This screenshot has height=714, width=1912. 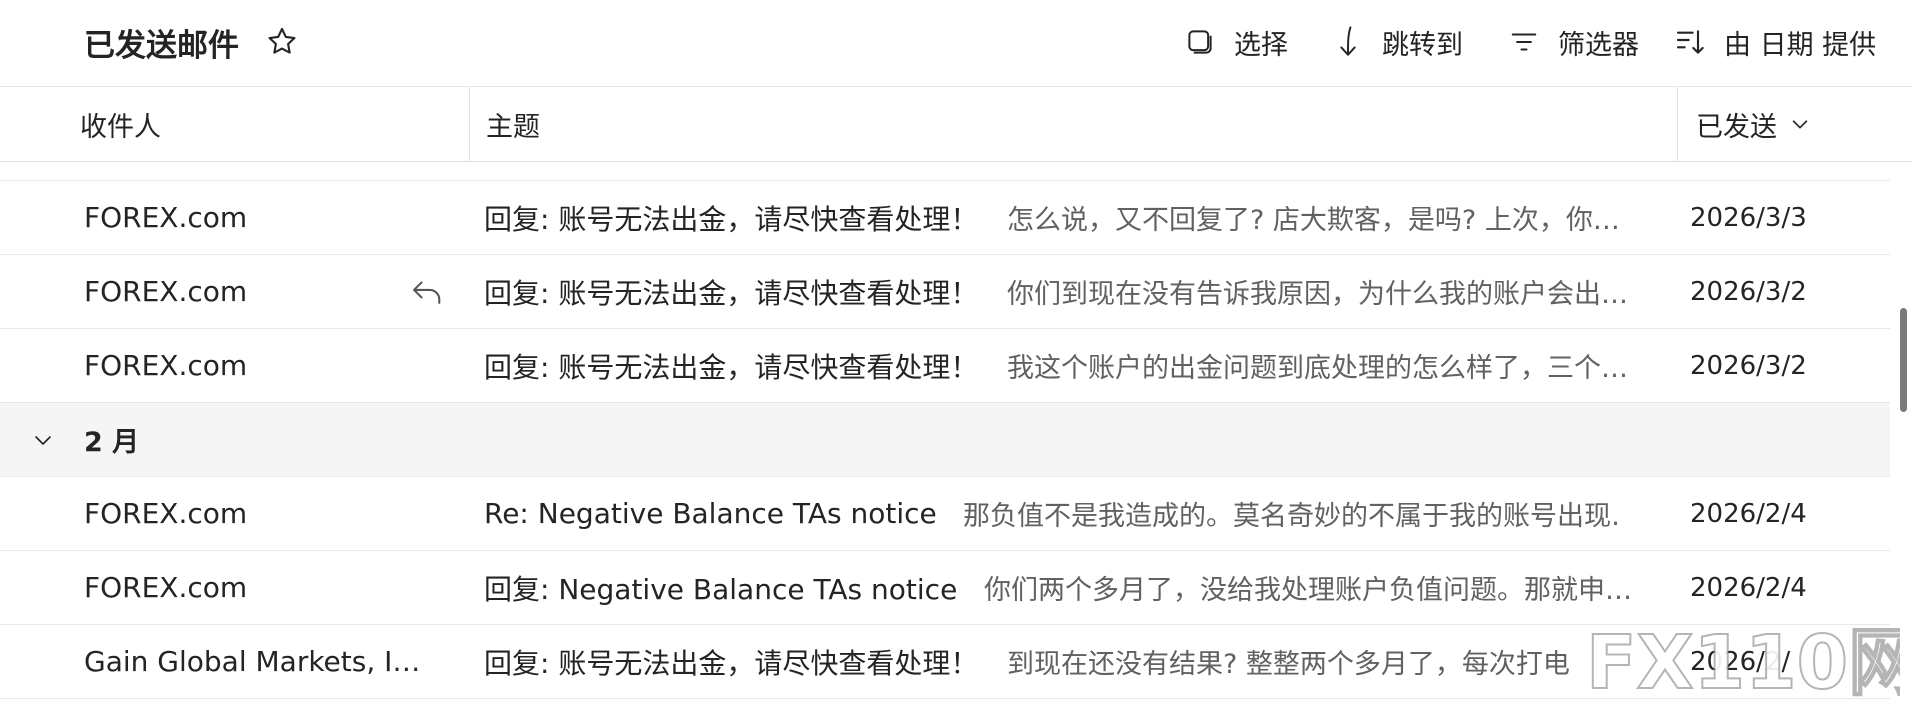 I want to click on list-item, so click(x=945, y=171).